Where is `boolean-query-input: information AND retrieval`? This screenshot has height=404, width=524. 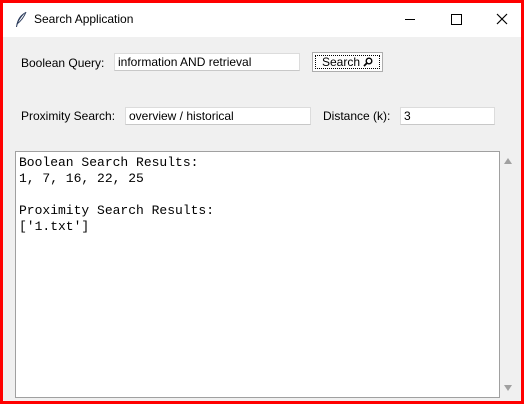 boolean-query-input: information AND retrieval is located at coordinates (207, 62).